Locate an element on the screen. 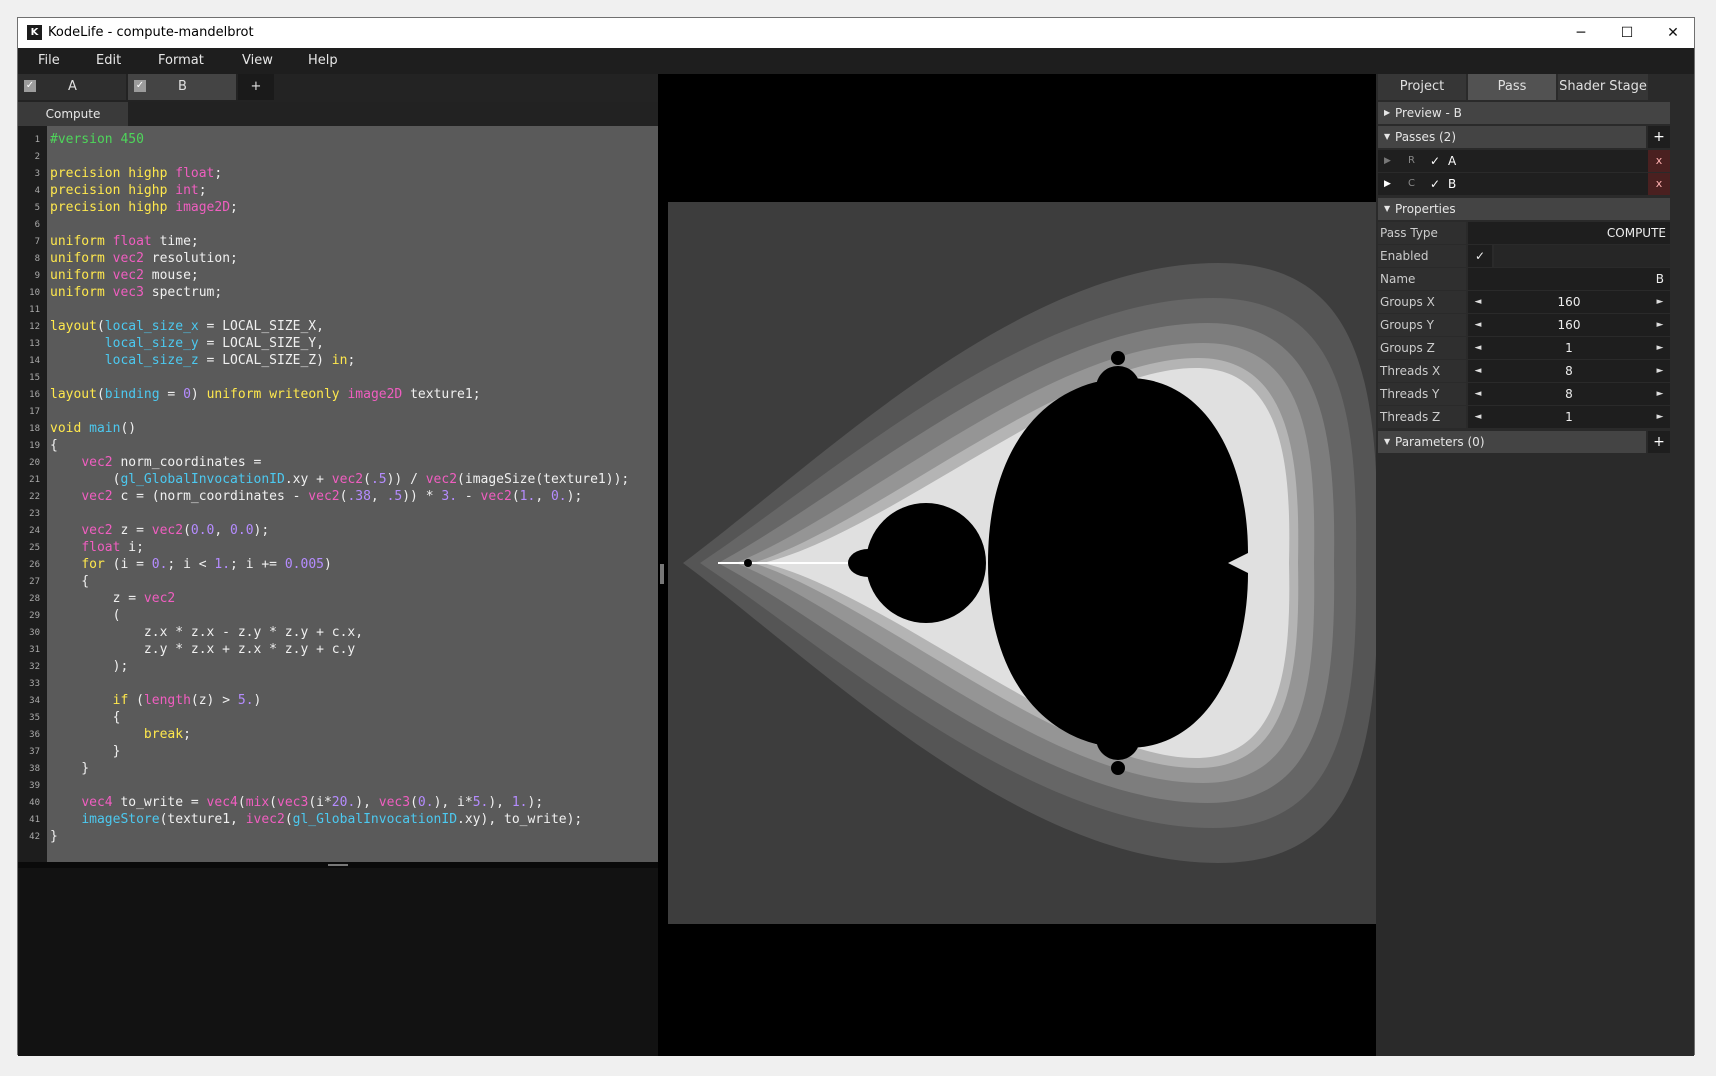  groups-x-stepper: ◄ 160 ► is located at coordinates (1569, 302).